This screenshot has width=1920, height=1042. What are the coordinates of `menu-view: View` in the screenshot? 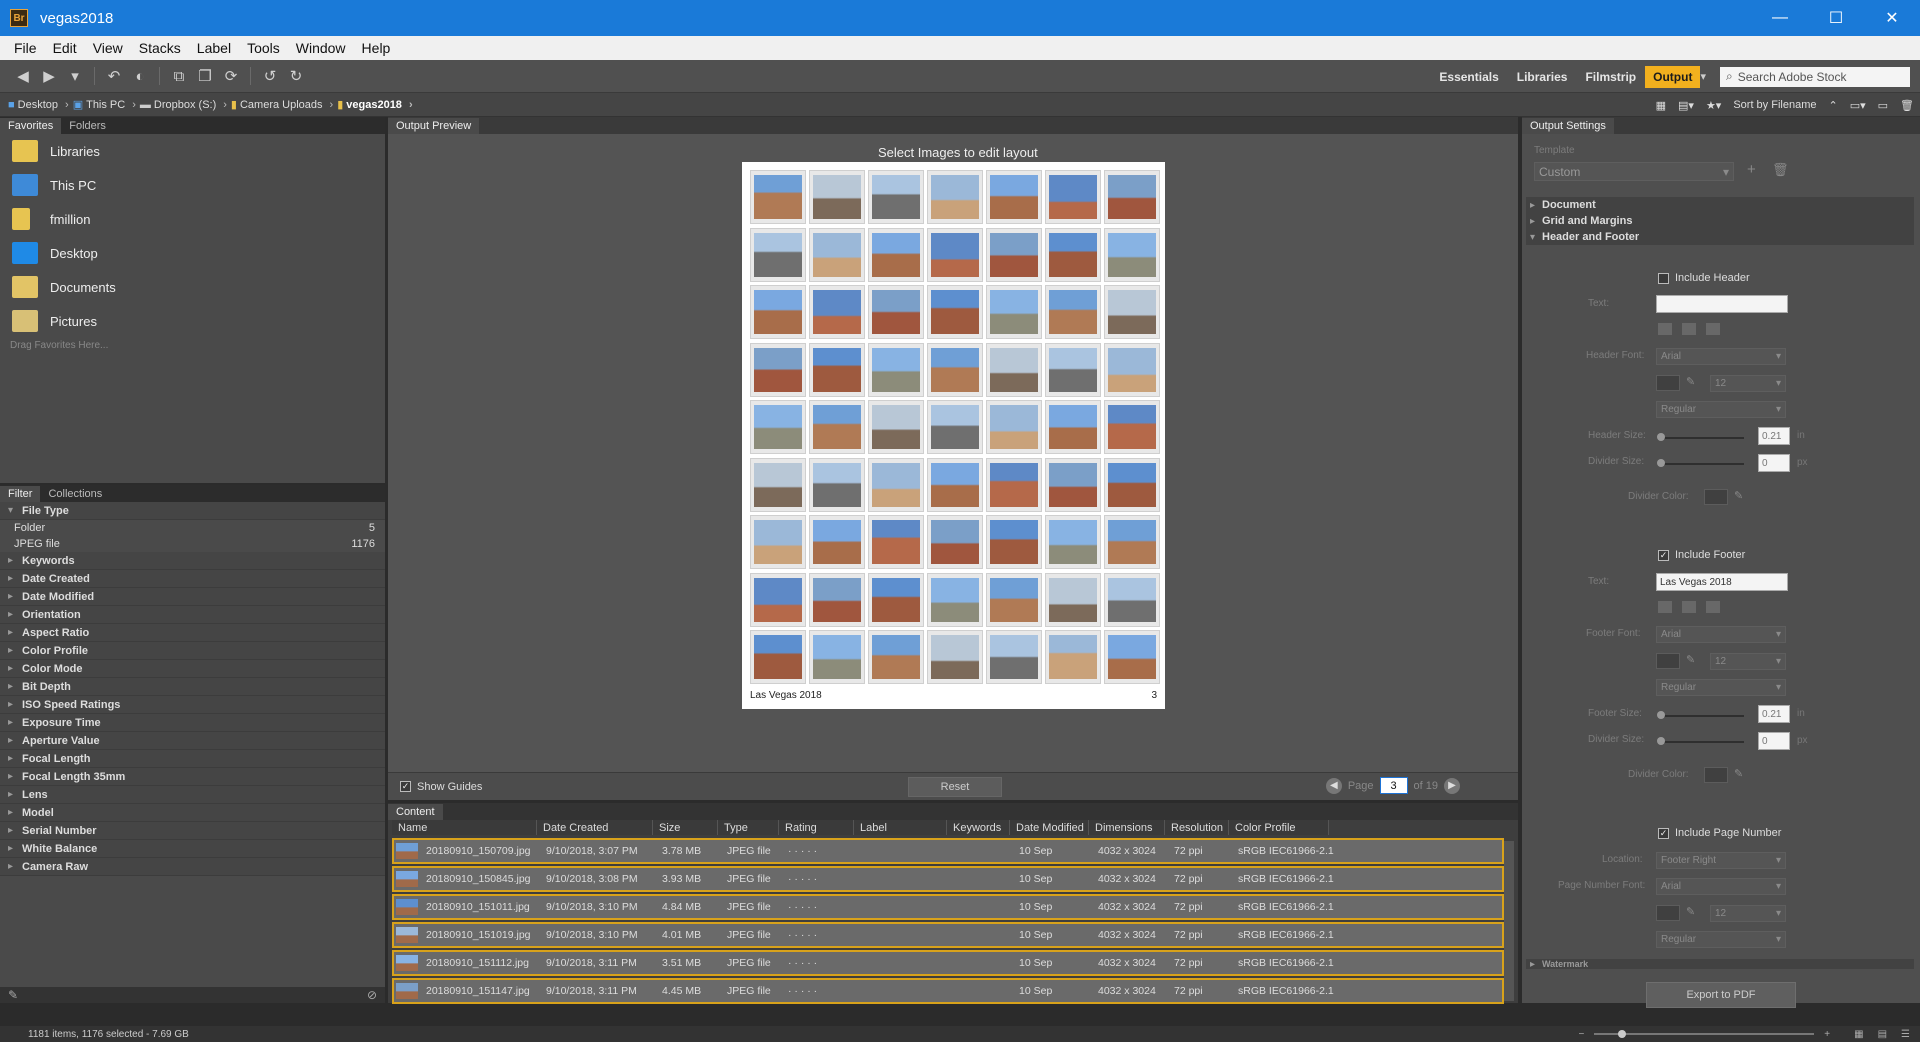 It's located at (108, 48).